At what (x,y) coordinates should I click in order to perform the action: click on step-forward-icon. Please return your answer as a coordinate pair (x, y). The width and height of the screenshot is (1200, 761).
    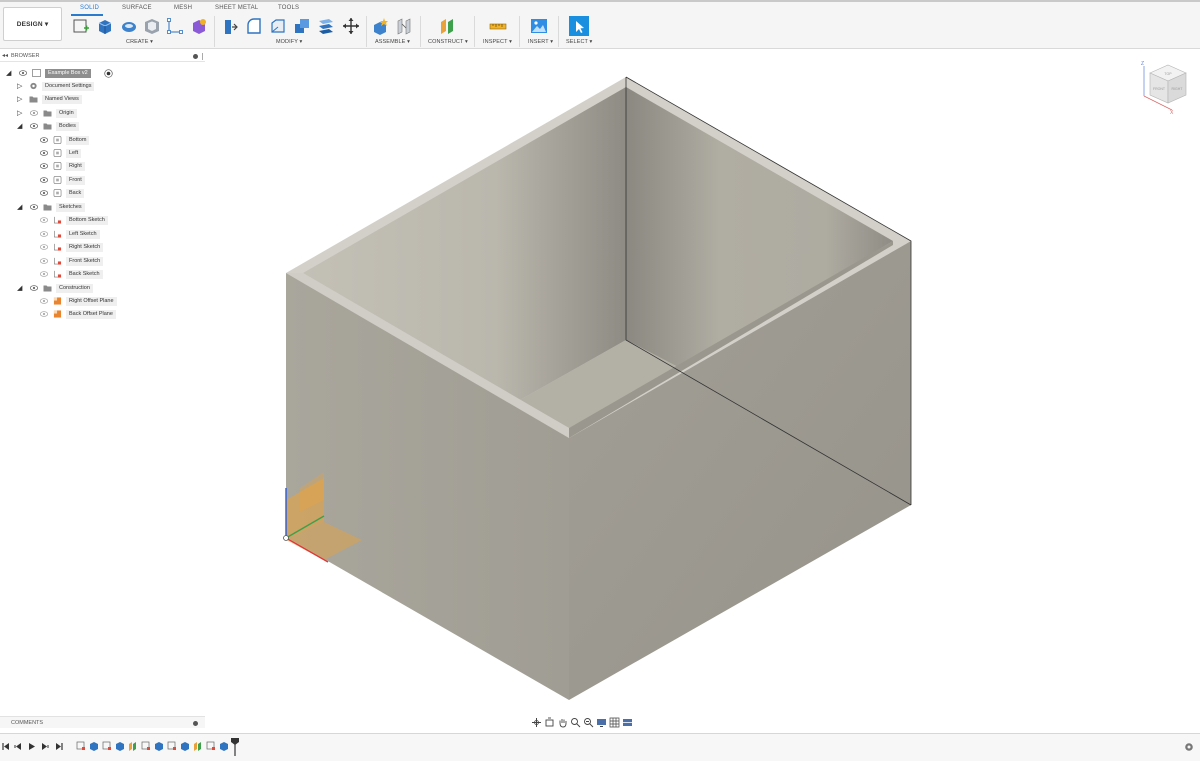
    Looking at the image, I should click on (45, 746).